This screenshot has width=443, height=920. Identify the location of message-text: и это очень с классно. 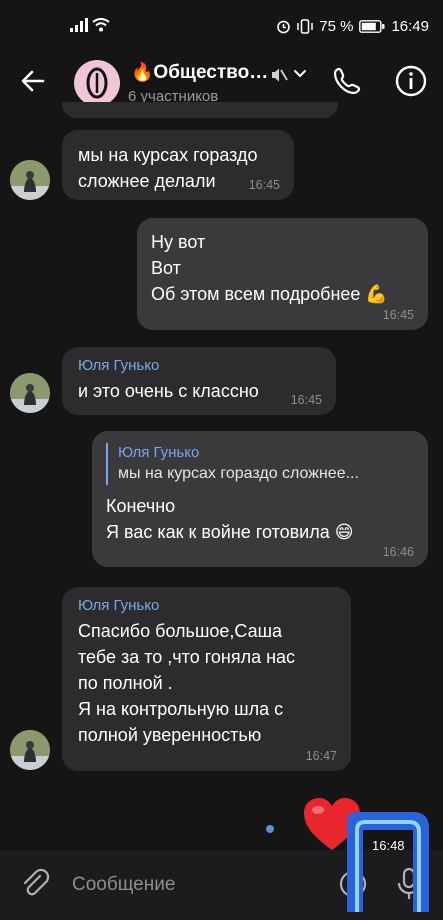
(168, 391).